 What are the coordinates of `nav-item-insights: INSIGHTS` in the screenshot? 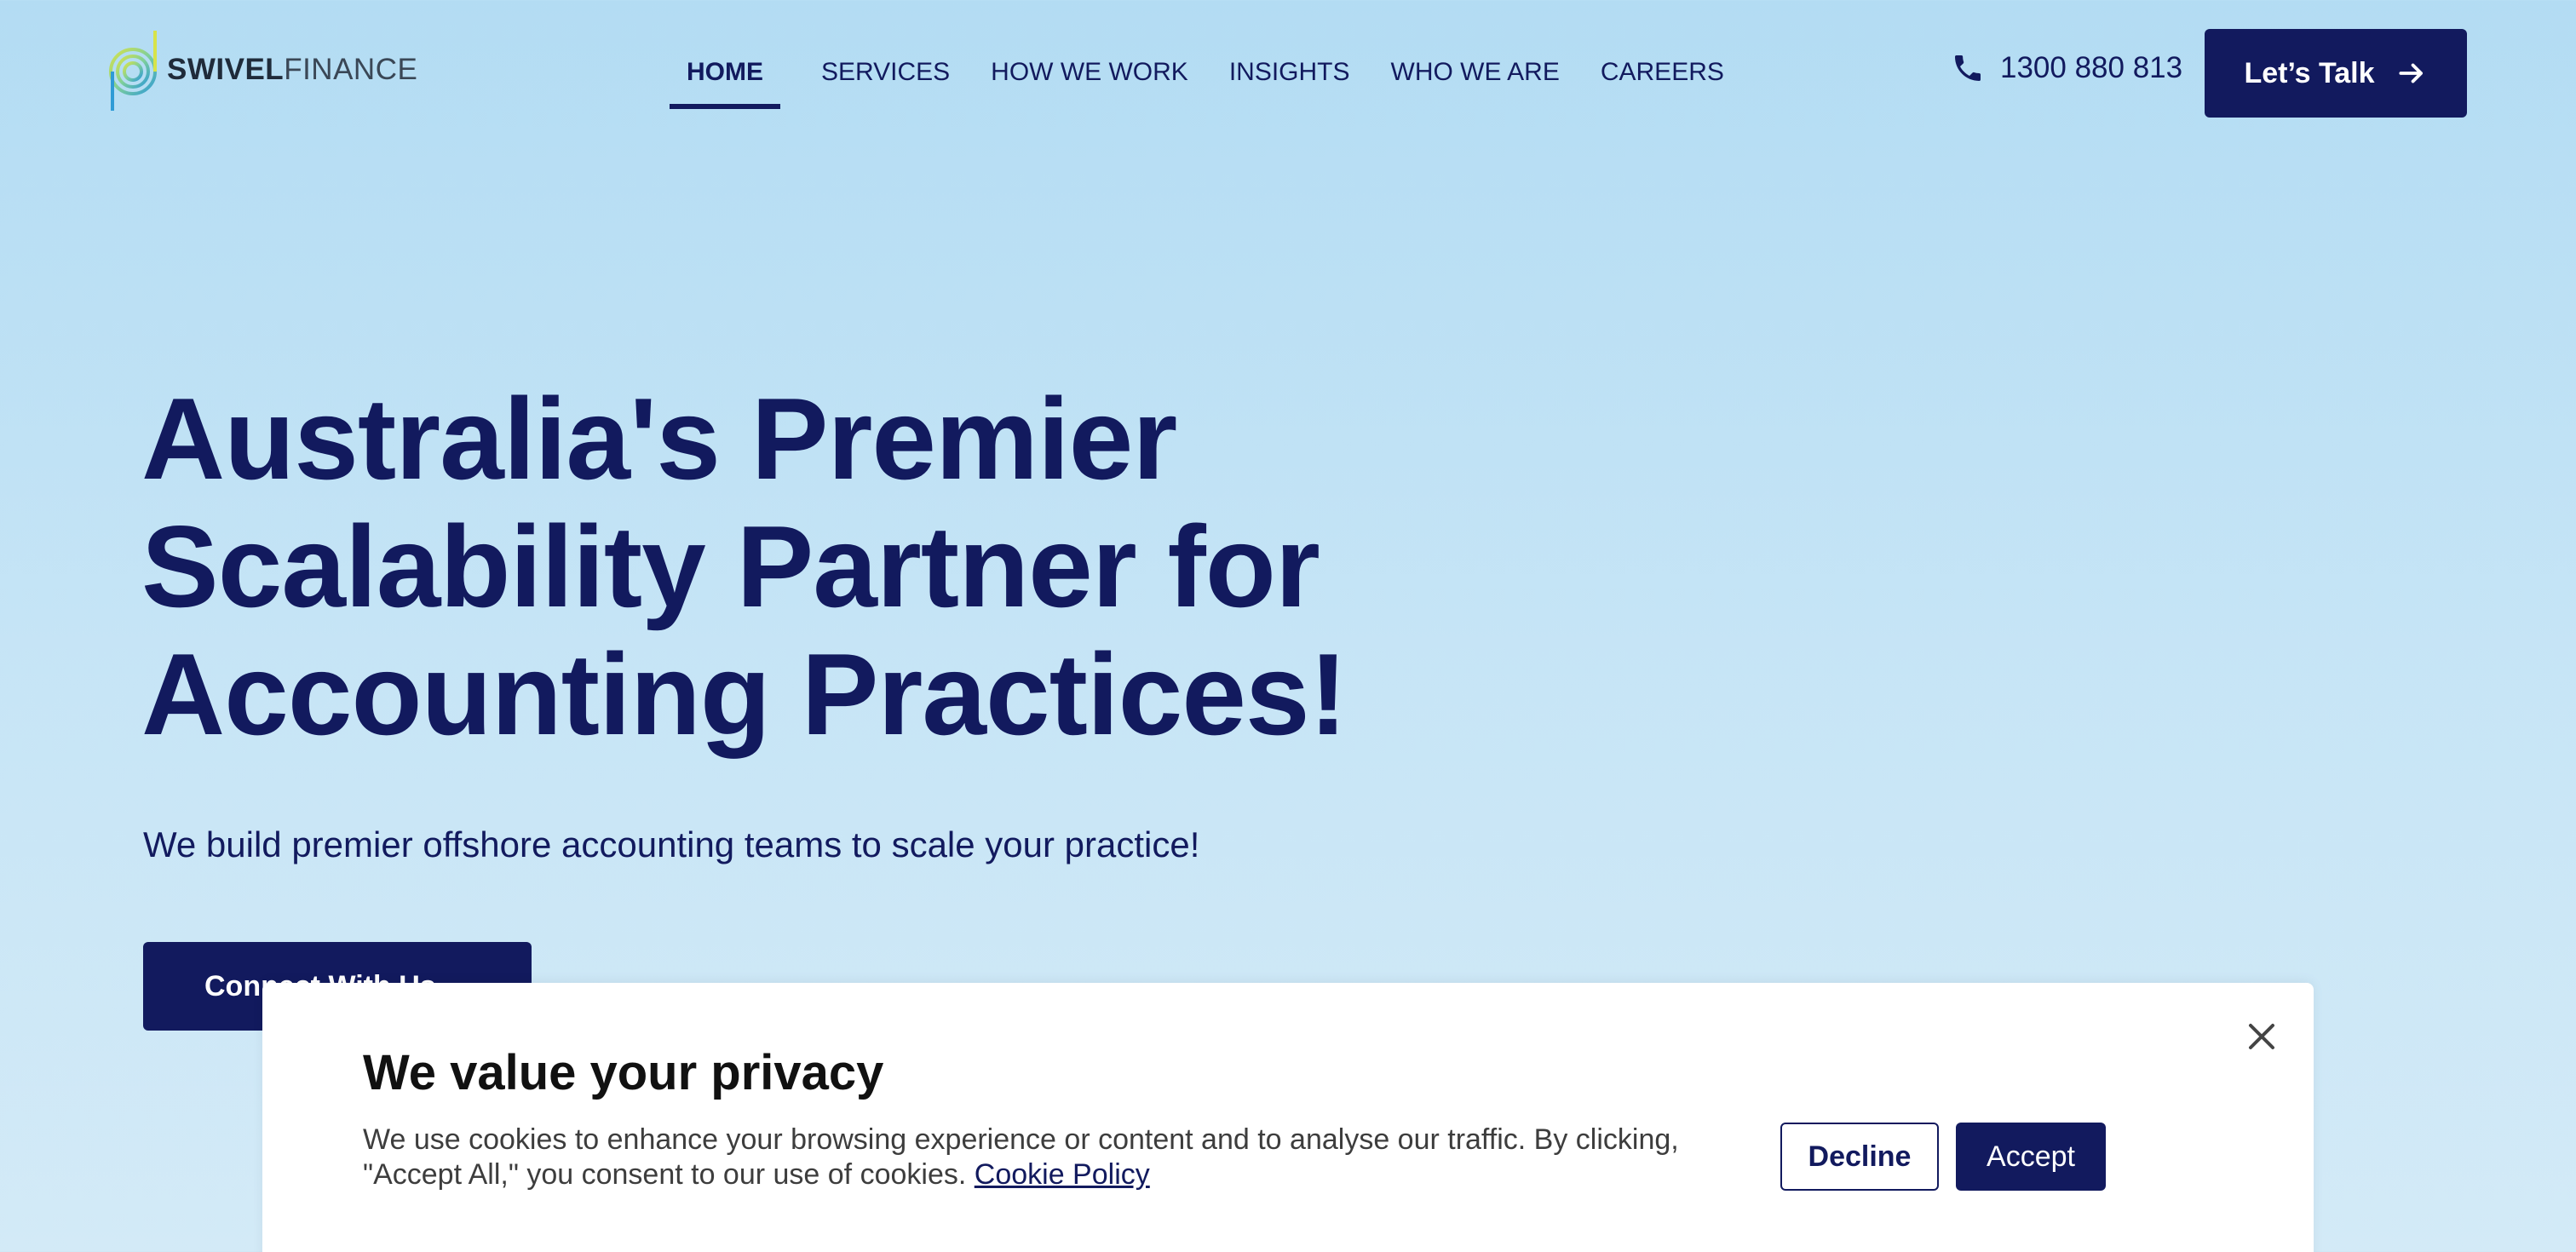 It's located at (1289, 79).